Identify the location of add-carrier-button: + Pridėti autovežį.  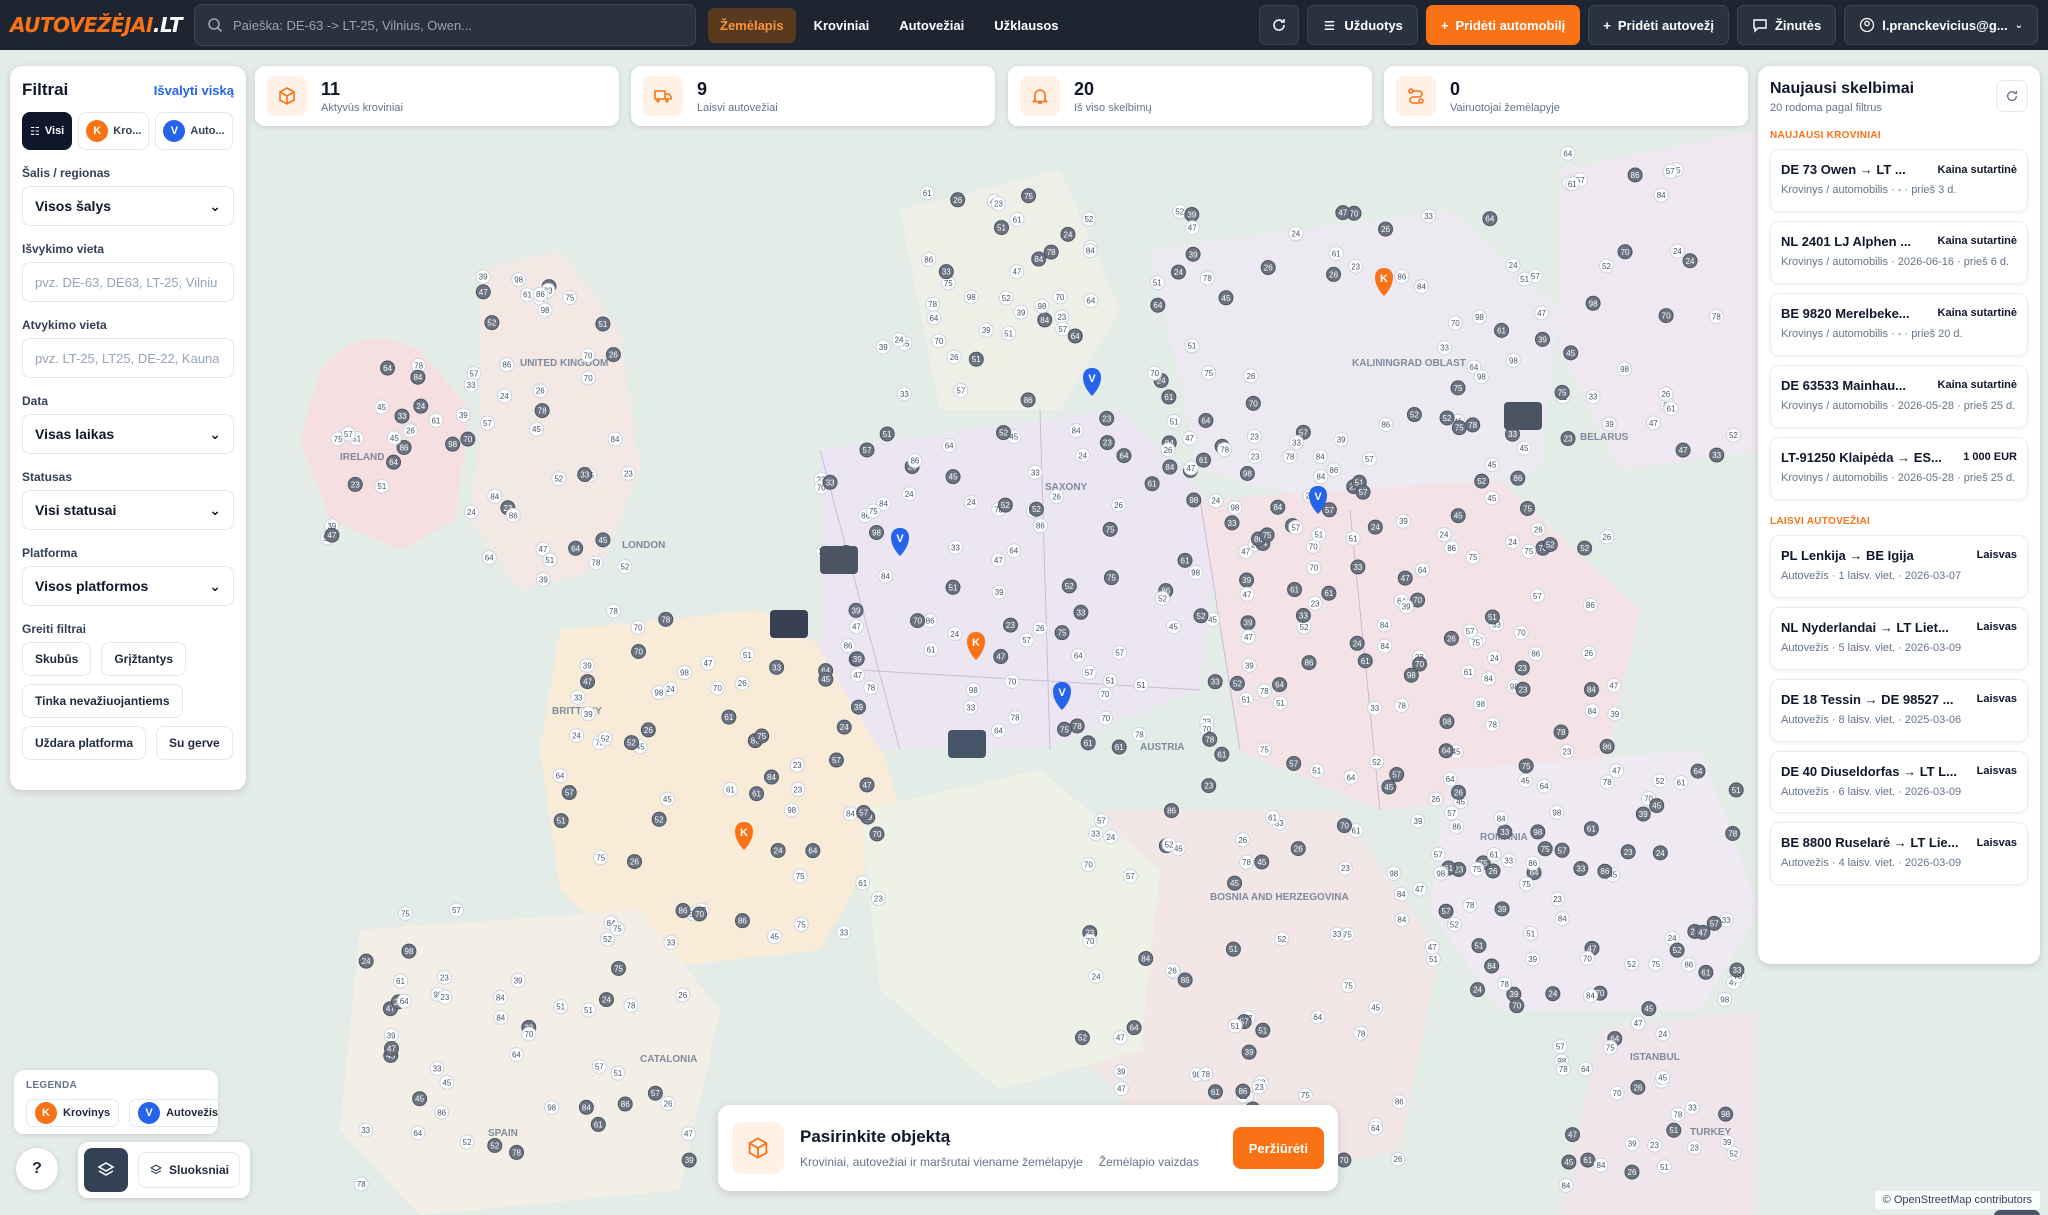
(1658, 25).